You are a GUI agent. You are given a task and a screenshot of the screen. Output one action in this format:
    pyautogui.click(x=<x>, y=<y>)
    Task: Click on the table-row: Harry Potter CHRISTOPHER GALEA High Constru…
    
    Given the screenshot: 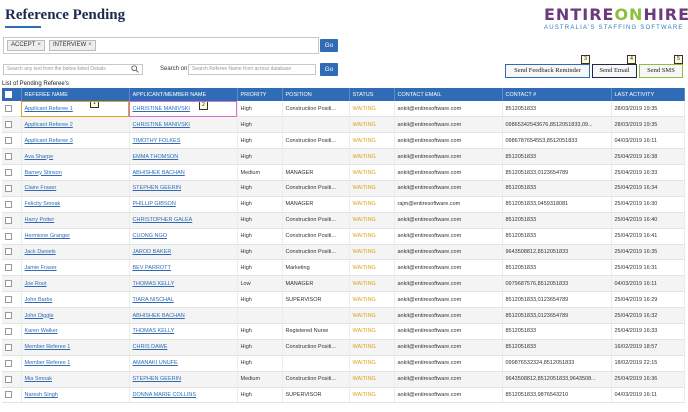 What is the action you would take?
    pyautogui.click(x=343, y=220)
    